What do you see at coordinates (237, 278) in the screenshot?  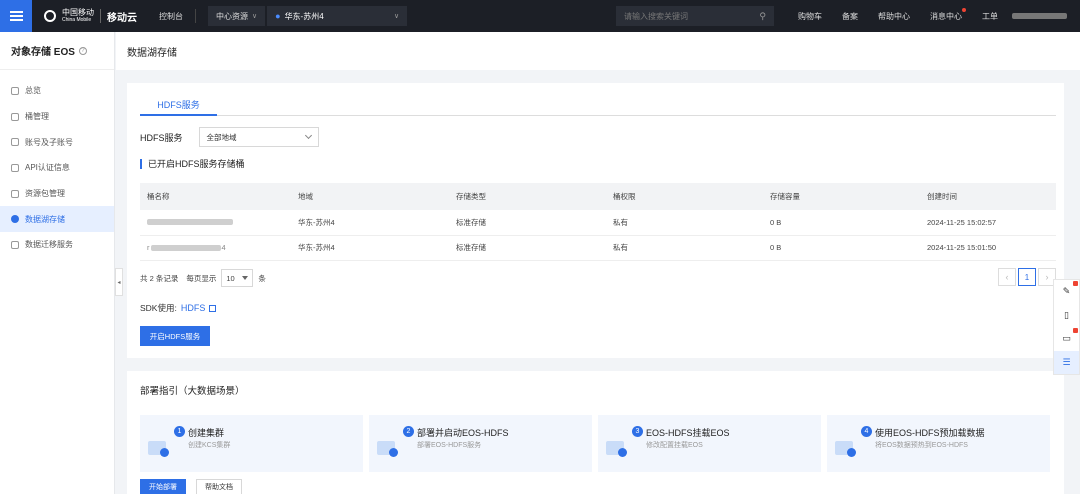 I see `page-size-select: 10` at bounding box center [237, 278].